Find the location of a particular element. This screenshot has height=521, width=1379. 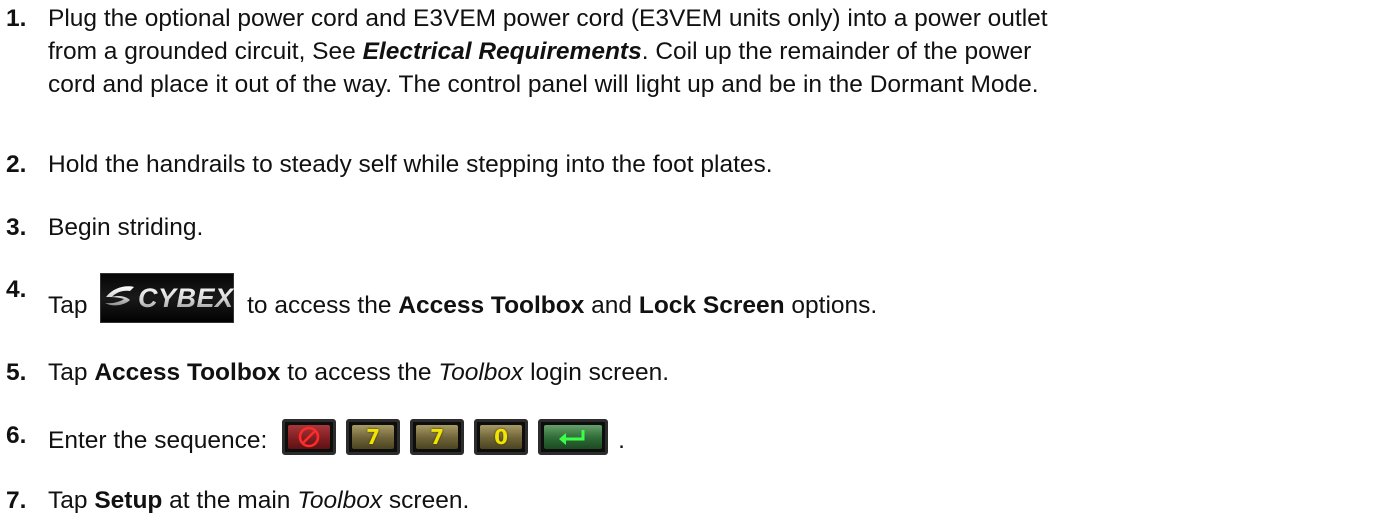

cybex-logo-icon: CYBEX is located at coordinates (169, 298).